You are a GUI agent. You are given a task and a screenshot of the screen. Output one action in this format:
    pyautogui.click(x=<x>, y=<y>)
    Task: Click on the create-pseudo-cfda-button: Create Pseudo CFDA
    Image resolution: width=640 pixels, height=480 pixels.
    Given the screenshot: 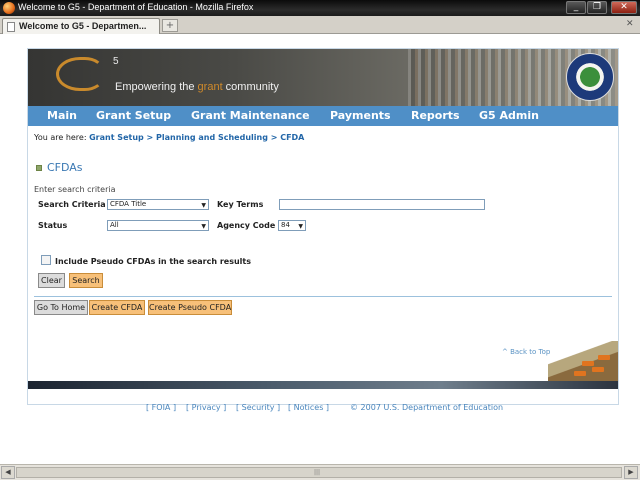 What is the action you would take?
    pyautogui.click(x=190, y=307)
    